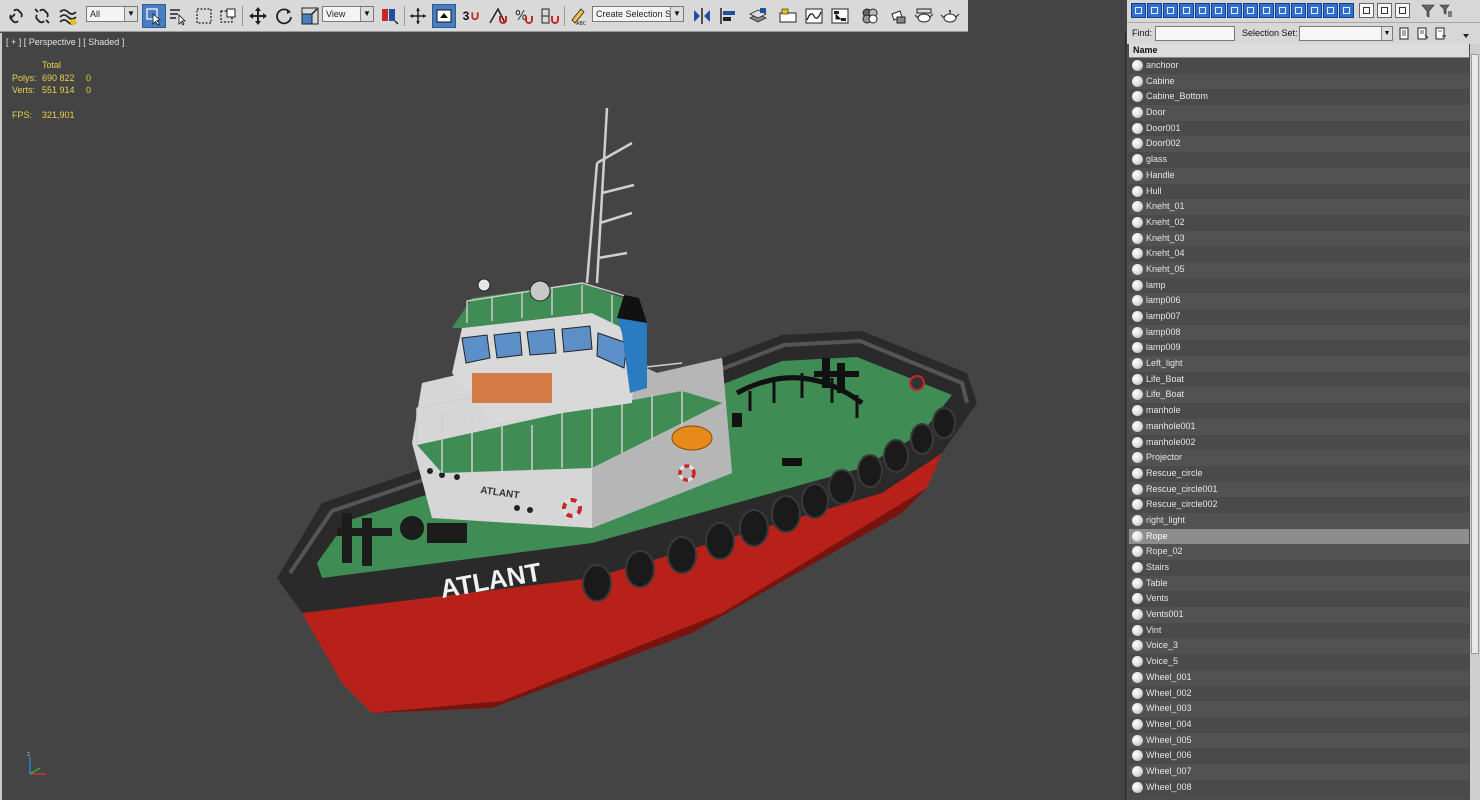  What do you see at coordinates (498, 16) in the screenshot?
I see `angle-snap-button` at bounding box center [498, 16].